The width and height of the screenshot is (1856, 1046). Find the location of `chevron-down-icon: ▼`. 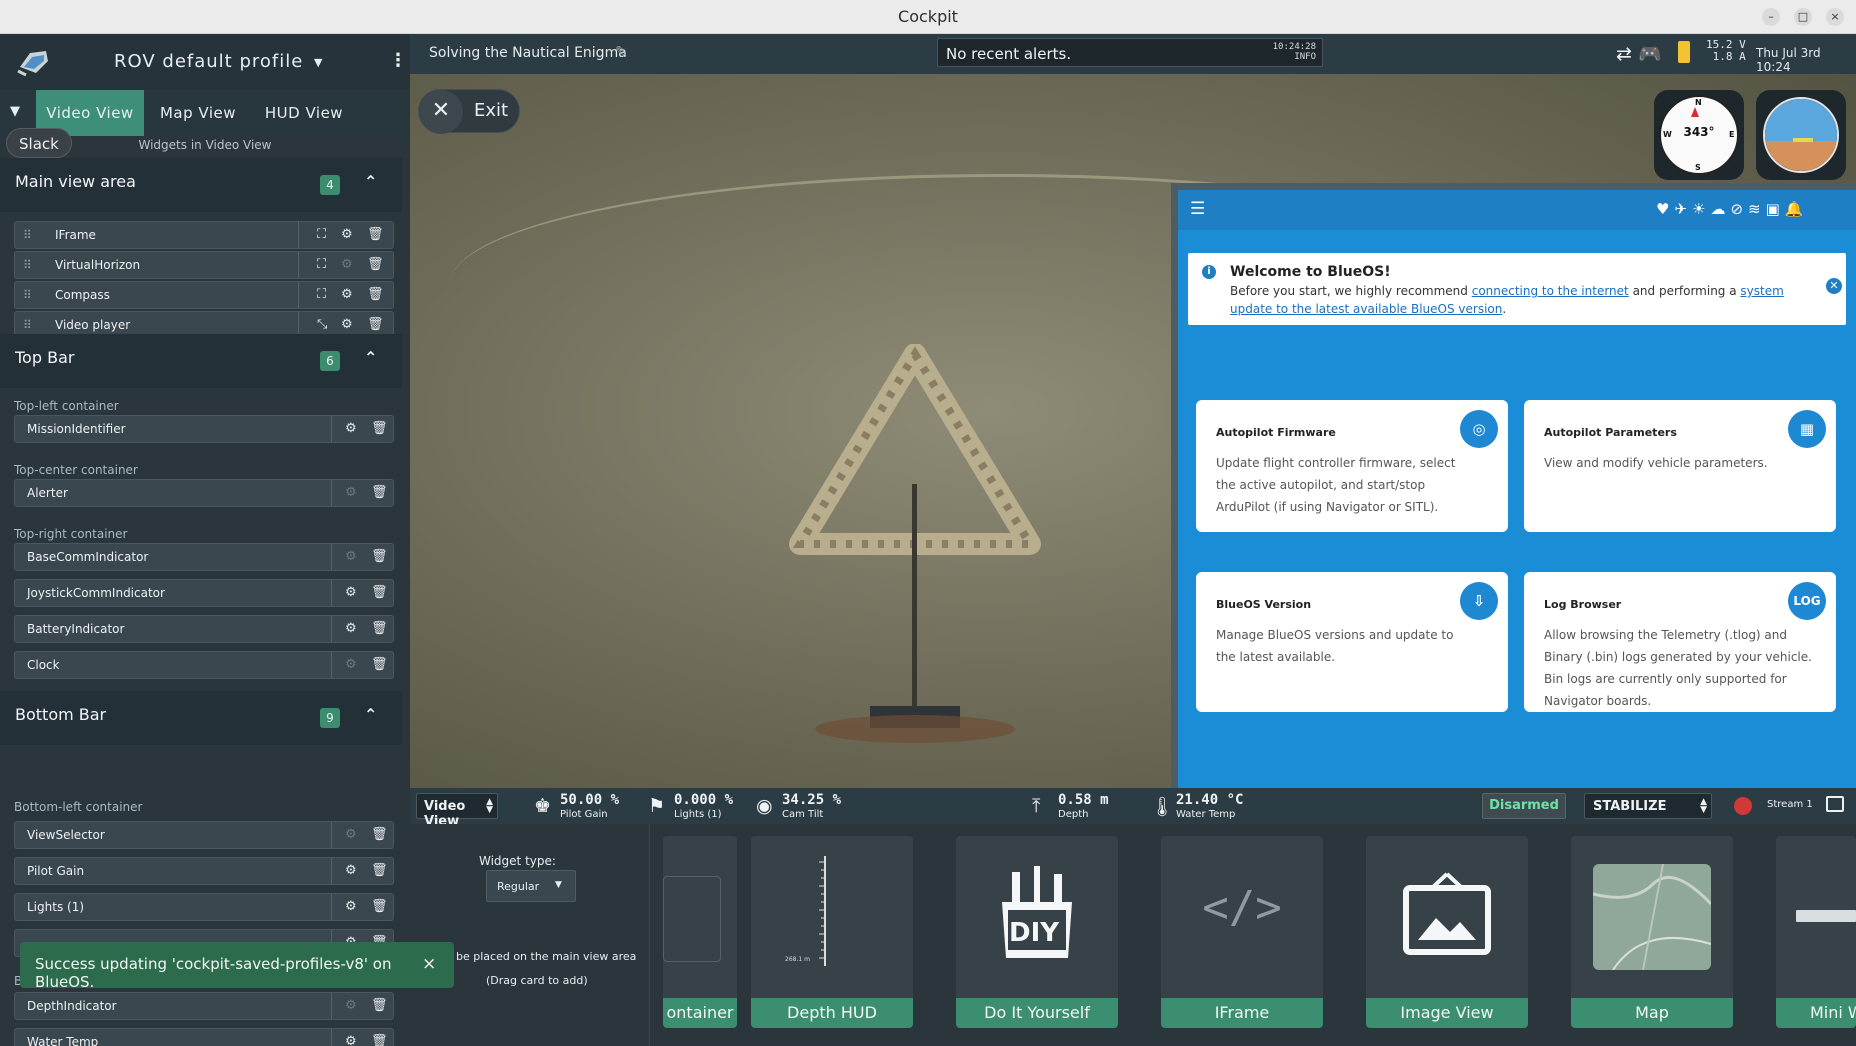

chevron-down-icon: ▼ is located at coordinates (15, 111).